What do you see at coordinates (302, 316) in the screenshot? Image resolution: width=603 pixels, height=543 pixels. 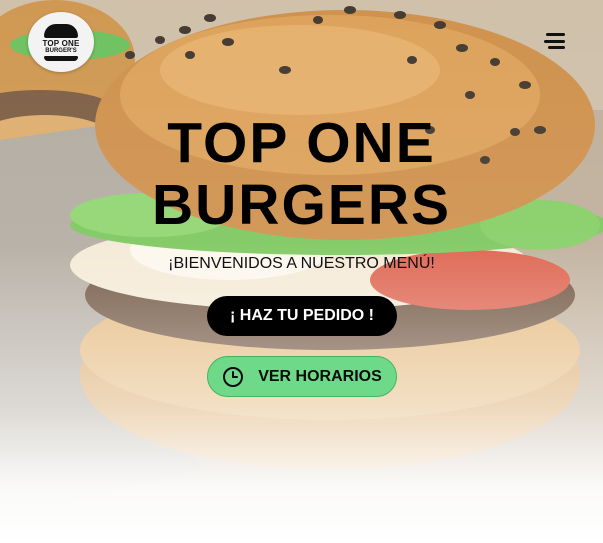 I see `order-button: ¡ HAZ TU PEDIDO !` at bounding box center [302, 316].